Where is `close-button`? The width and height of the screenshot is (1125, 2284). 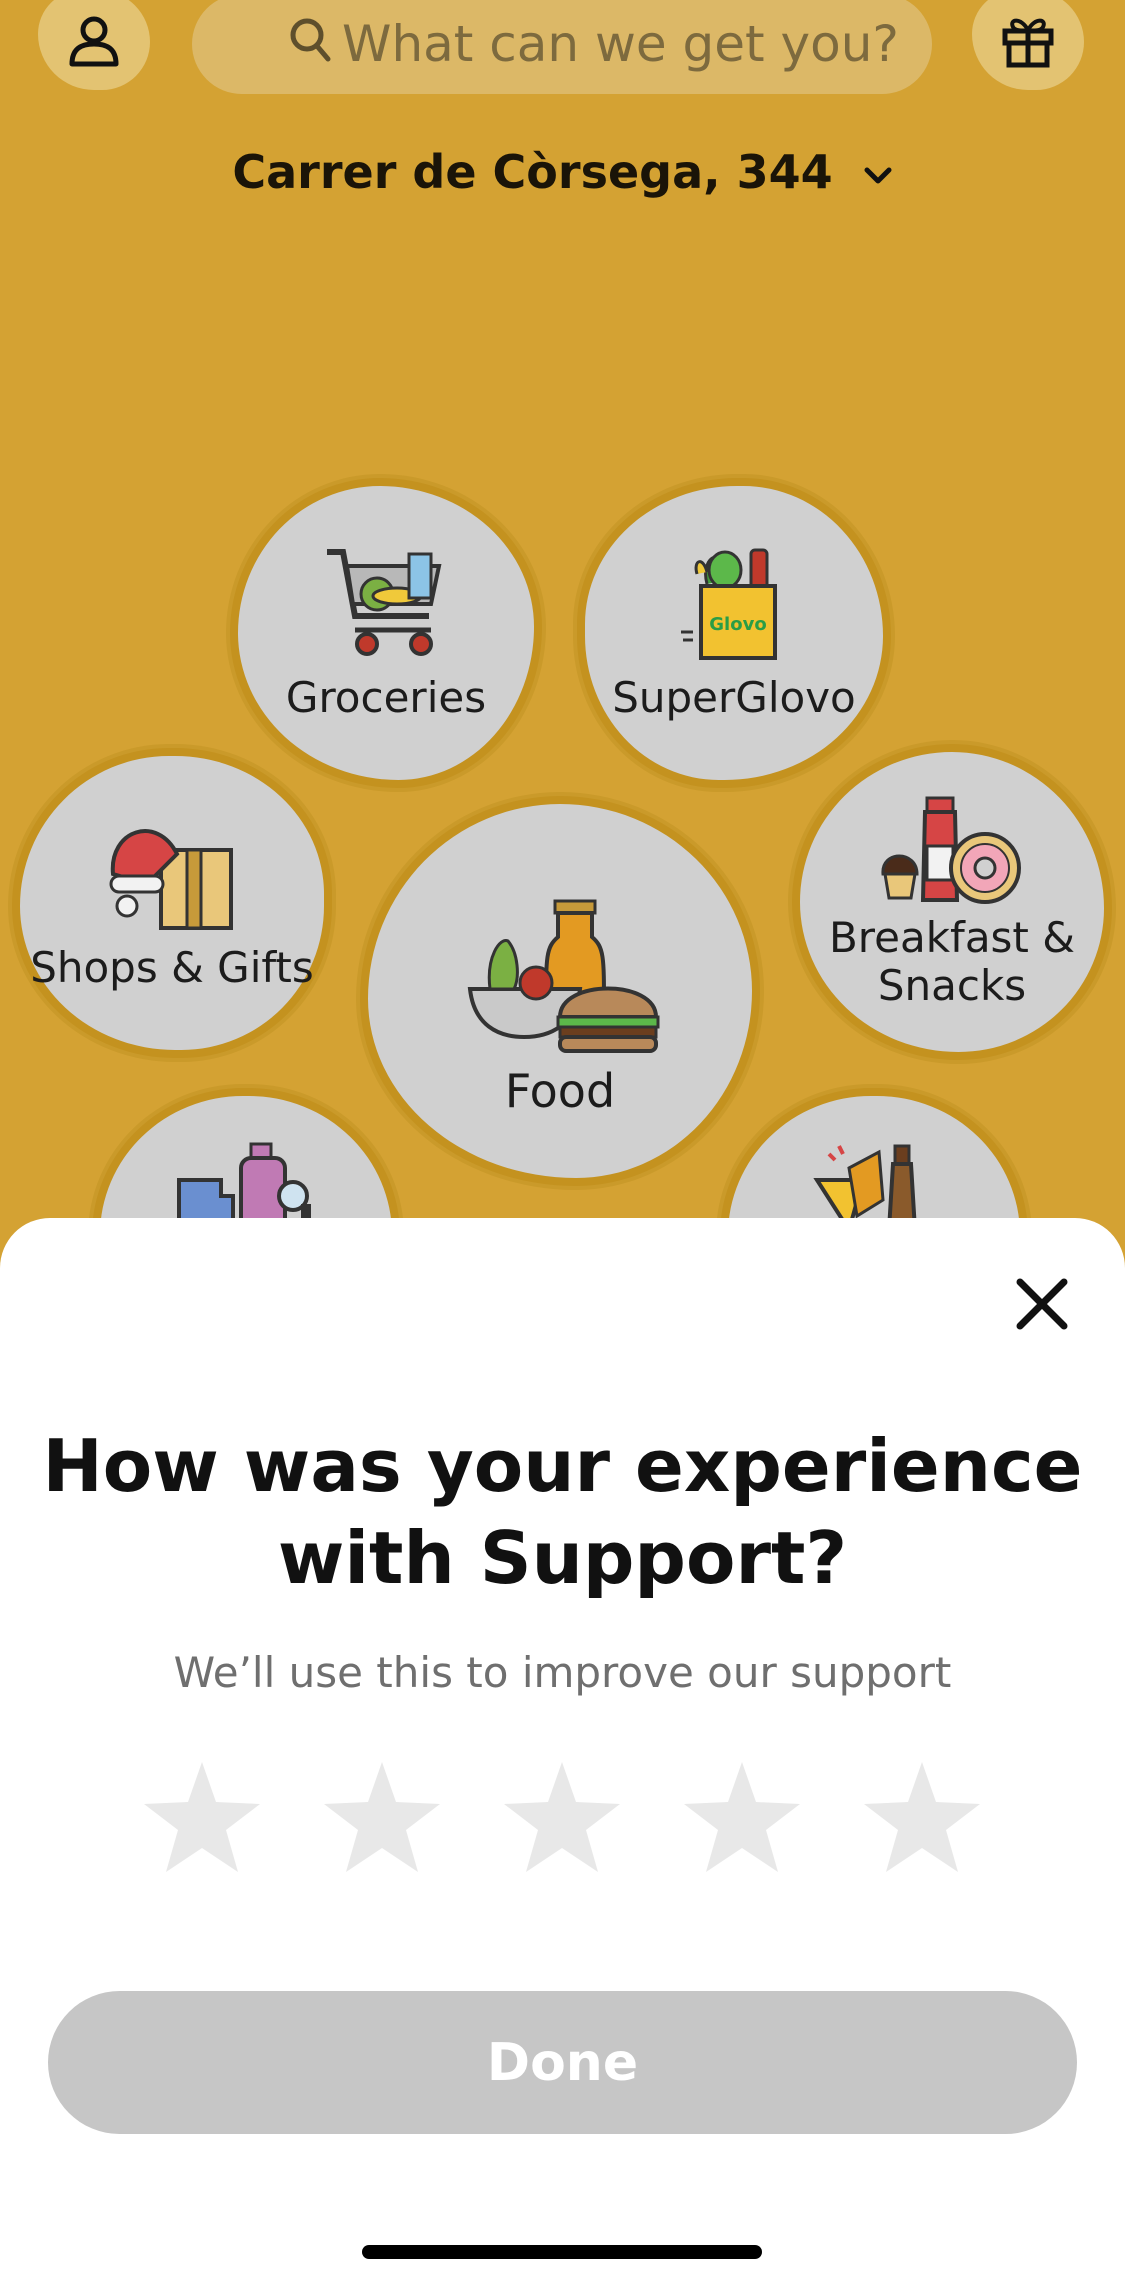
close-button is located at coordinates (1042, 1304).